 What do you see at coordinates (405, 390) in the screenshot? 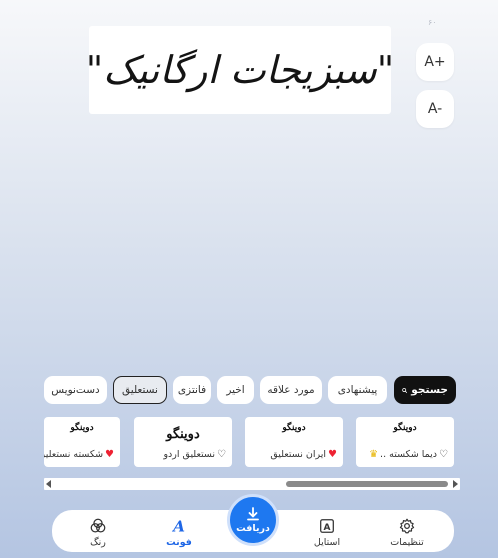
I see `search-icon` at bounding box center [405, 390].